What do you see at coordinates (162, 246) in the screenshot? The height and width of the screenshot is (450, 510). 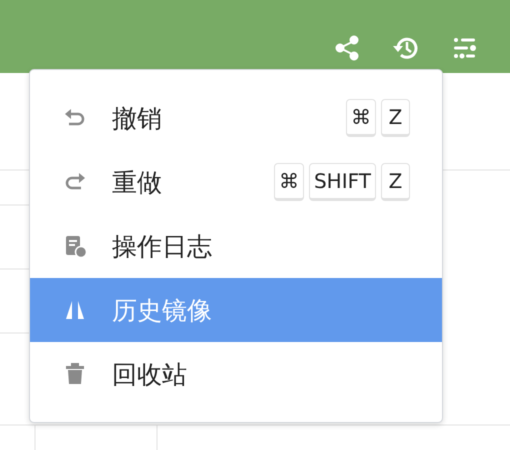 I see `menu-item-label: 操作日志` at bounding box center [162, 246].